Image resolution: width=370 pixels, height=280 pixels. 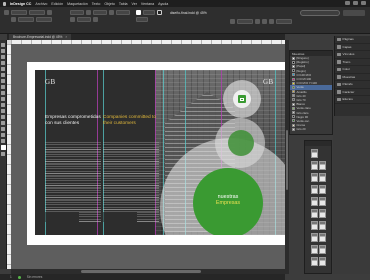 What do you see at coordinates (354, 13) in the screenshot?
I see `workspace-switcher` at bounding box center [354, 13].